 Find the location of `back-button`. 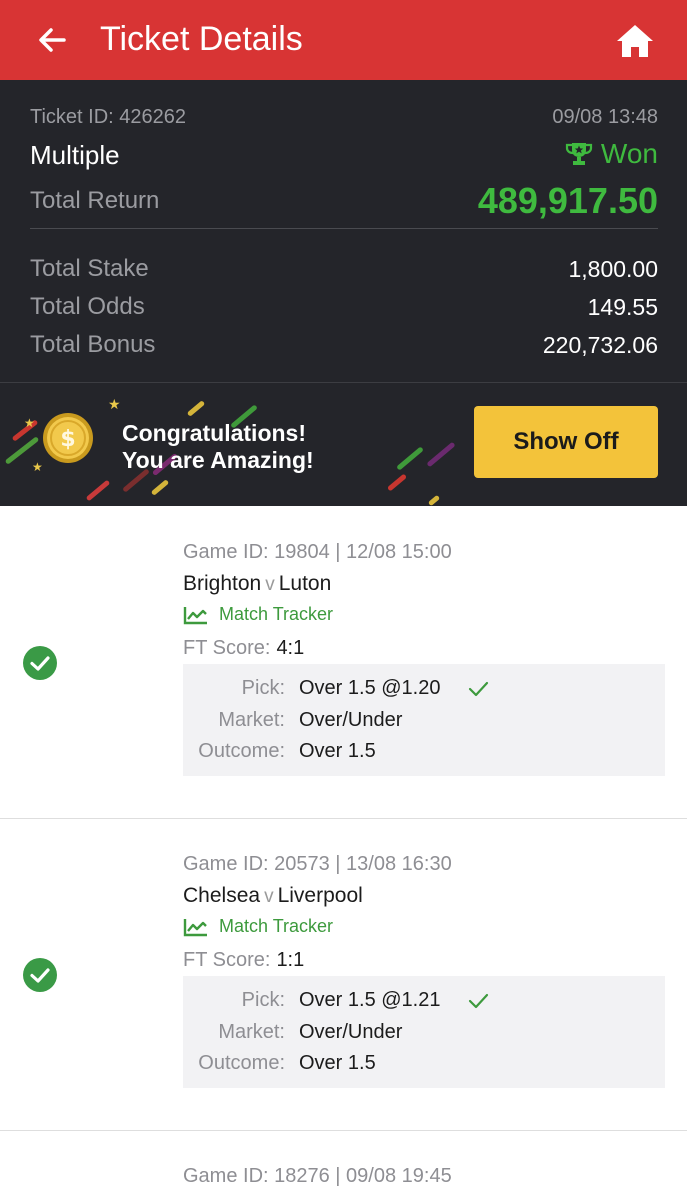

back-button is located at coordinates (52, 40).